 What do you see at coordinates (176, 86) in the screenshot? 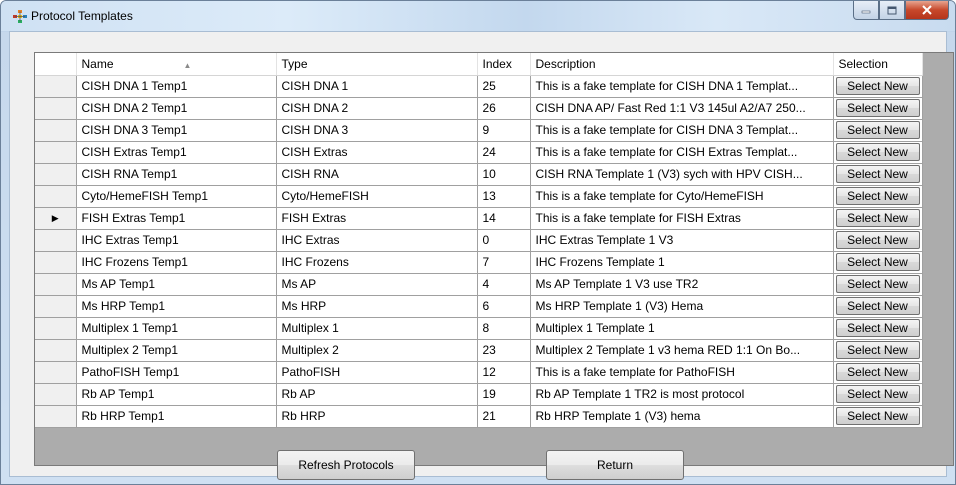
I see `cell-name: CISH DNA 1 Temp1` at bounding box center [176, 86].